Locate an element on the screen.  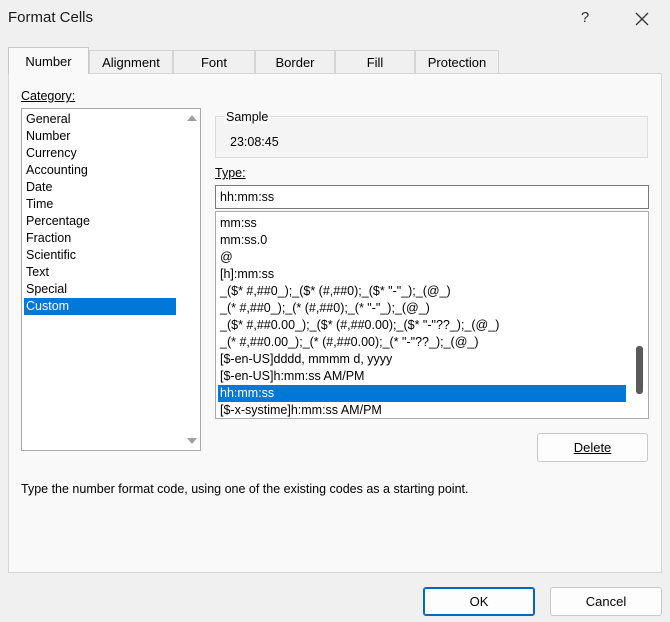
scroll-up-icon is located at coordinates (192, 118).